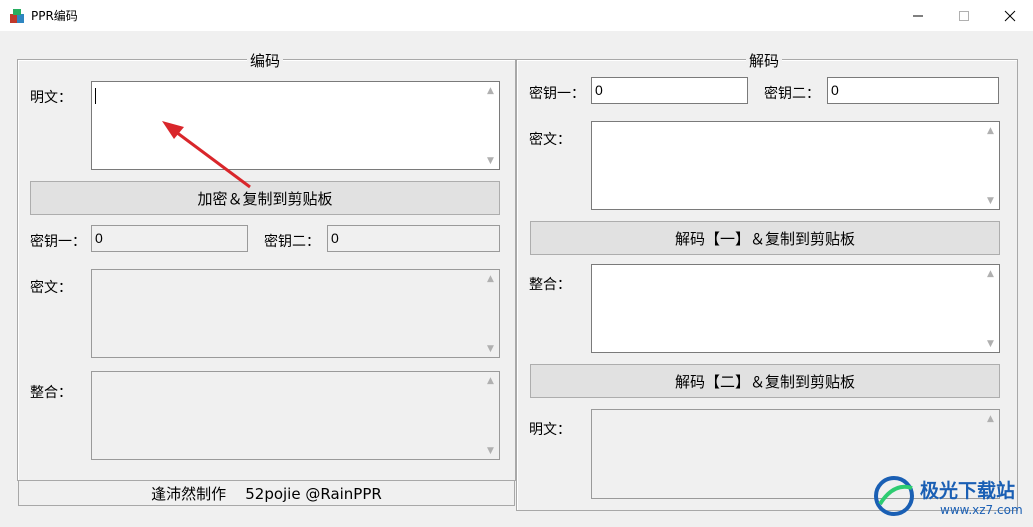 Image resolution: width=1033 pixels, height=527 pixels. I want to click on decode-key2-field: 0, so click(913, 90).